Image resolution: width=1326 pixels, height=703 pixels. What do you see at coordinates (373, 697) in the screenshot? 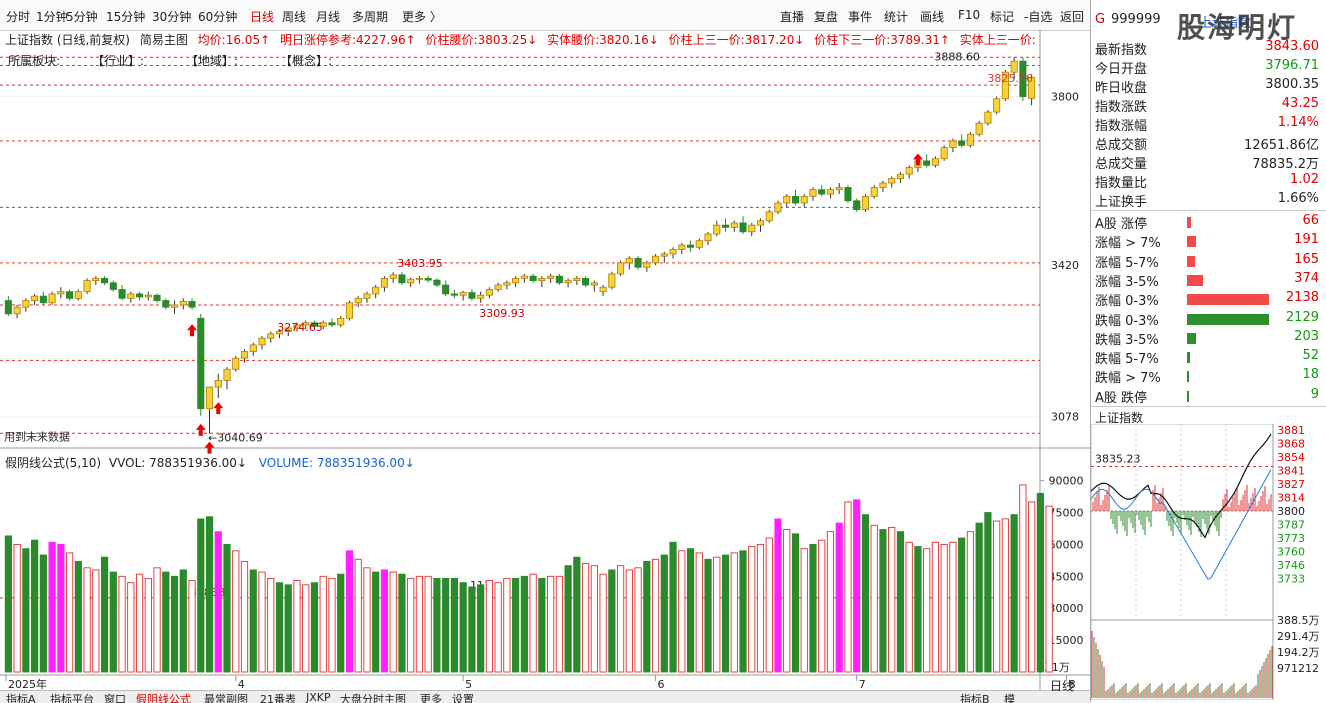
I see `indicator-tab: 大盘分时主图` at bounding box center [373, 697].